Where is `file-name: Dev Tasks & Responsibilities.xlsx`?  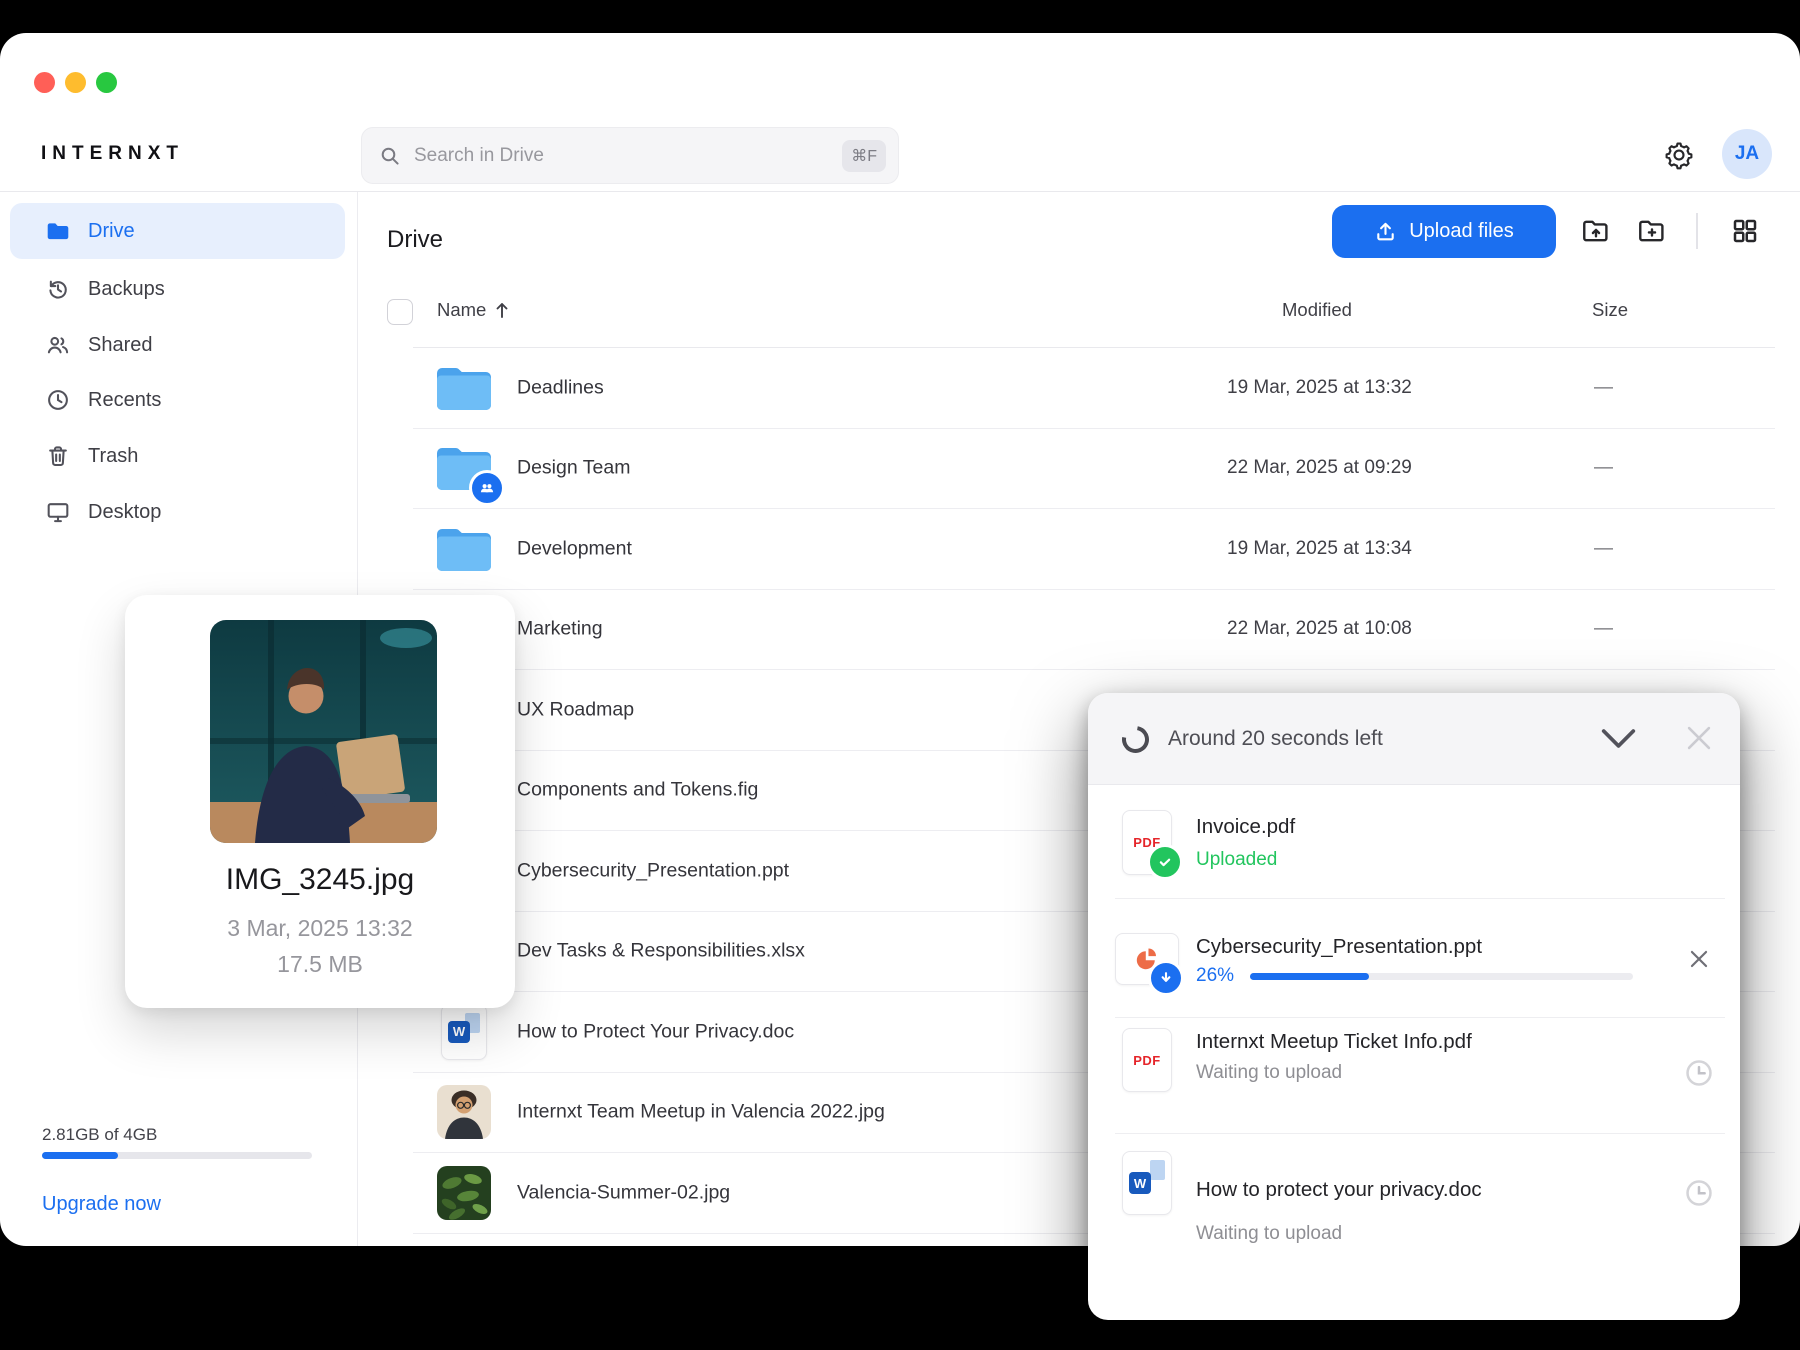
file-name: Dev Tasks & Responsibilities.xlsx is located at coordinates (661, 950).